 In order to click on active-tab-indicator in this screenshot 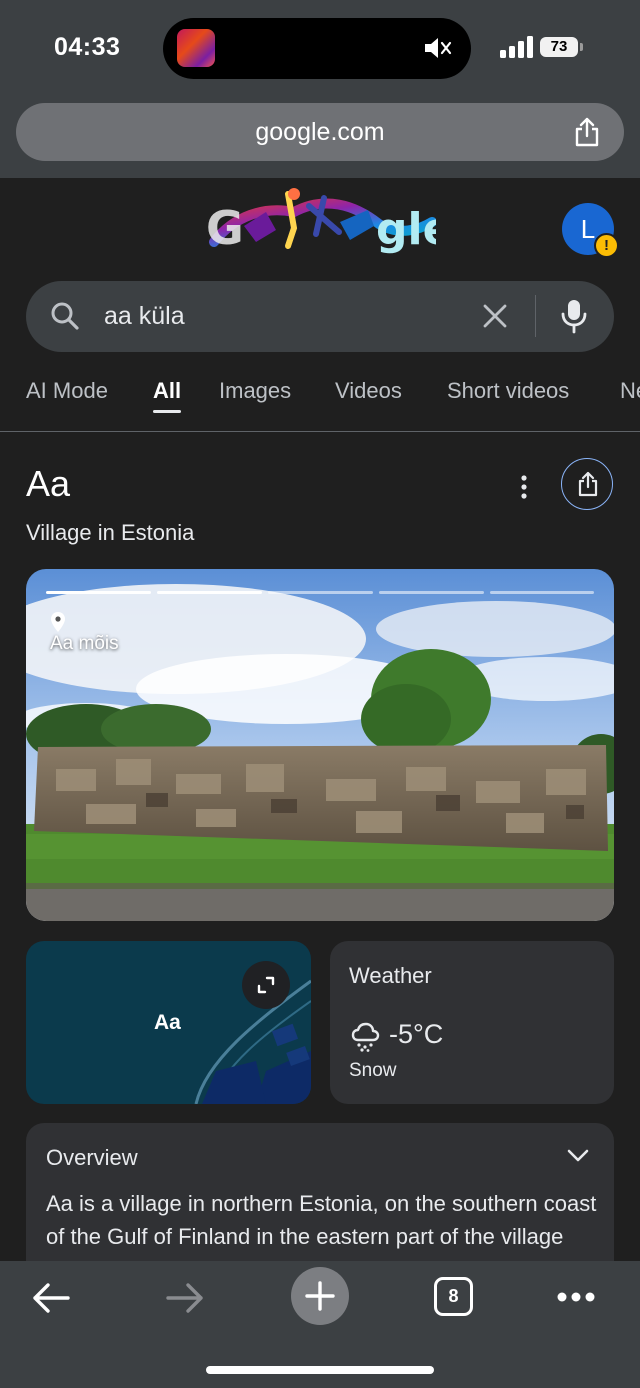, I will do `click(167, 411)`.